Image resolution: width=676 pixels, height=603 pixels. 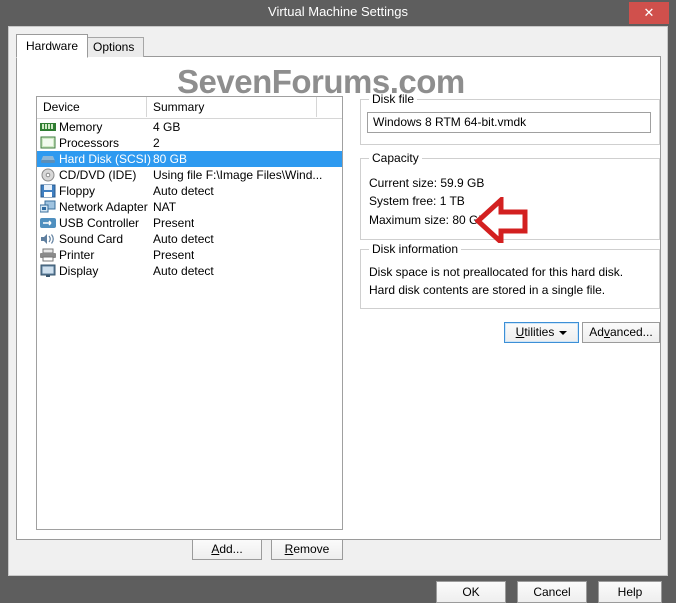 What do you see at coordinates (114, 47) in the screenshot?
I see `tab-options: Options` at bounding box center [114, 47].